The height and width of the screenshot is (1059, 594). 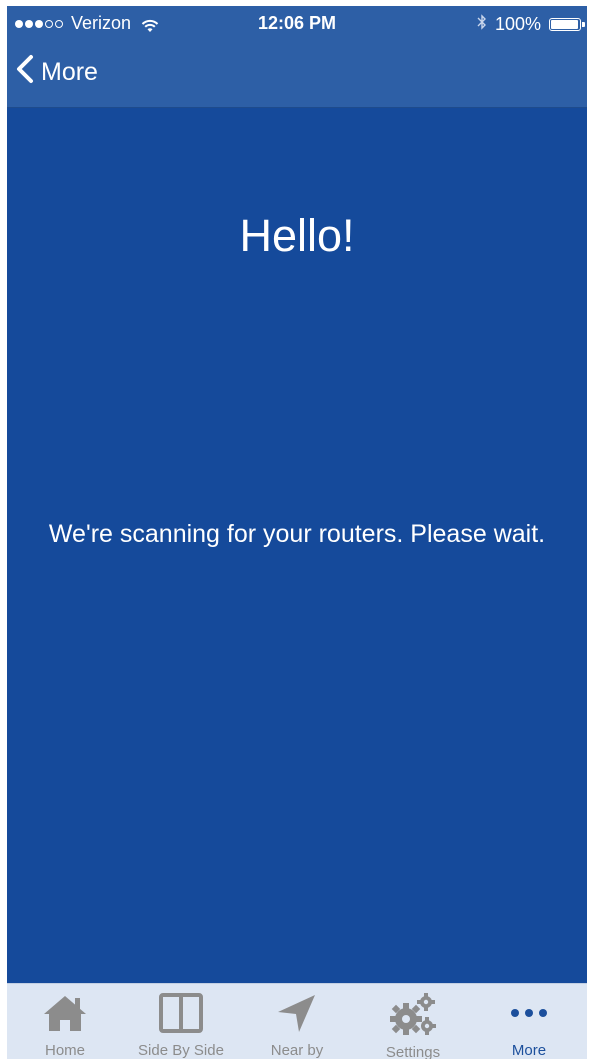 I want to click on tab-settings: Settings, so click(x=413, y=1021).